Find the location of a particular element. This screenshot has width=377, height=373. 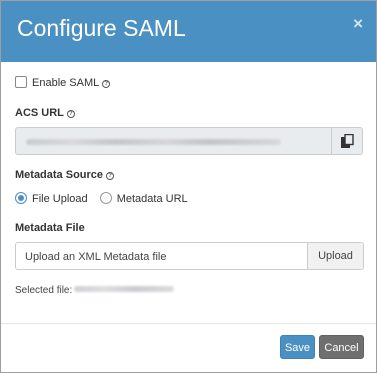

enable-saml-row: Enable SAML? is located at coordinates (63, 82).